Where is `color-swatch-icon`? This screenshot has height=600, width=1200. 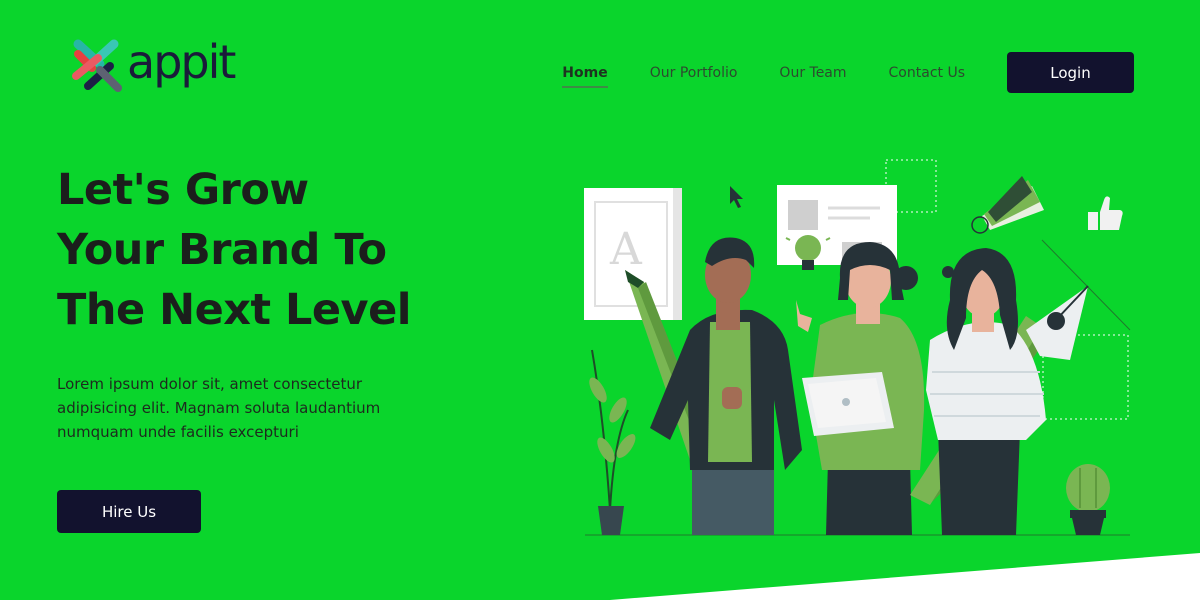 color-swatch-icon is located at coordinates (1007, 205).